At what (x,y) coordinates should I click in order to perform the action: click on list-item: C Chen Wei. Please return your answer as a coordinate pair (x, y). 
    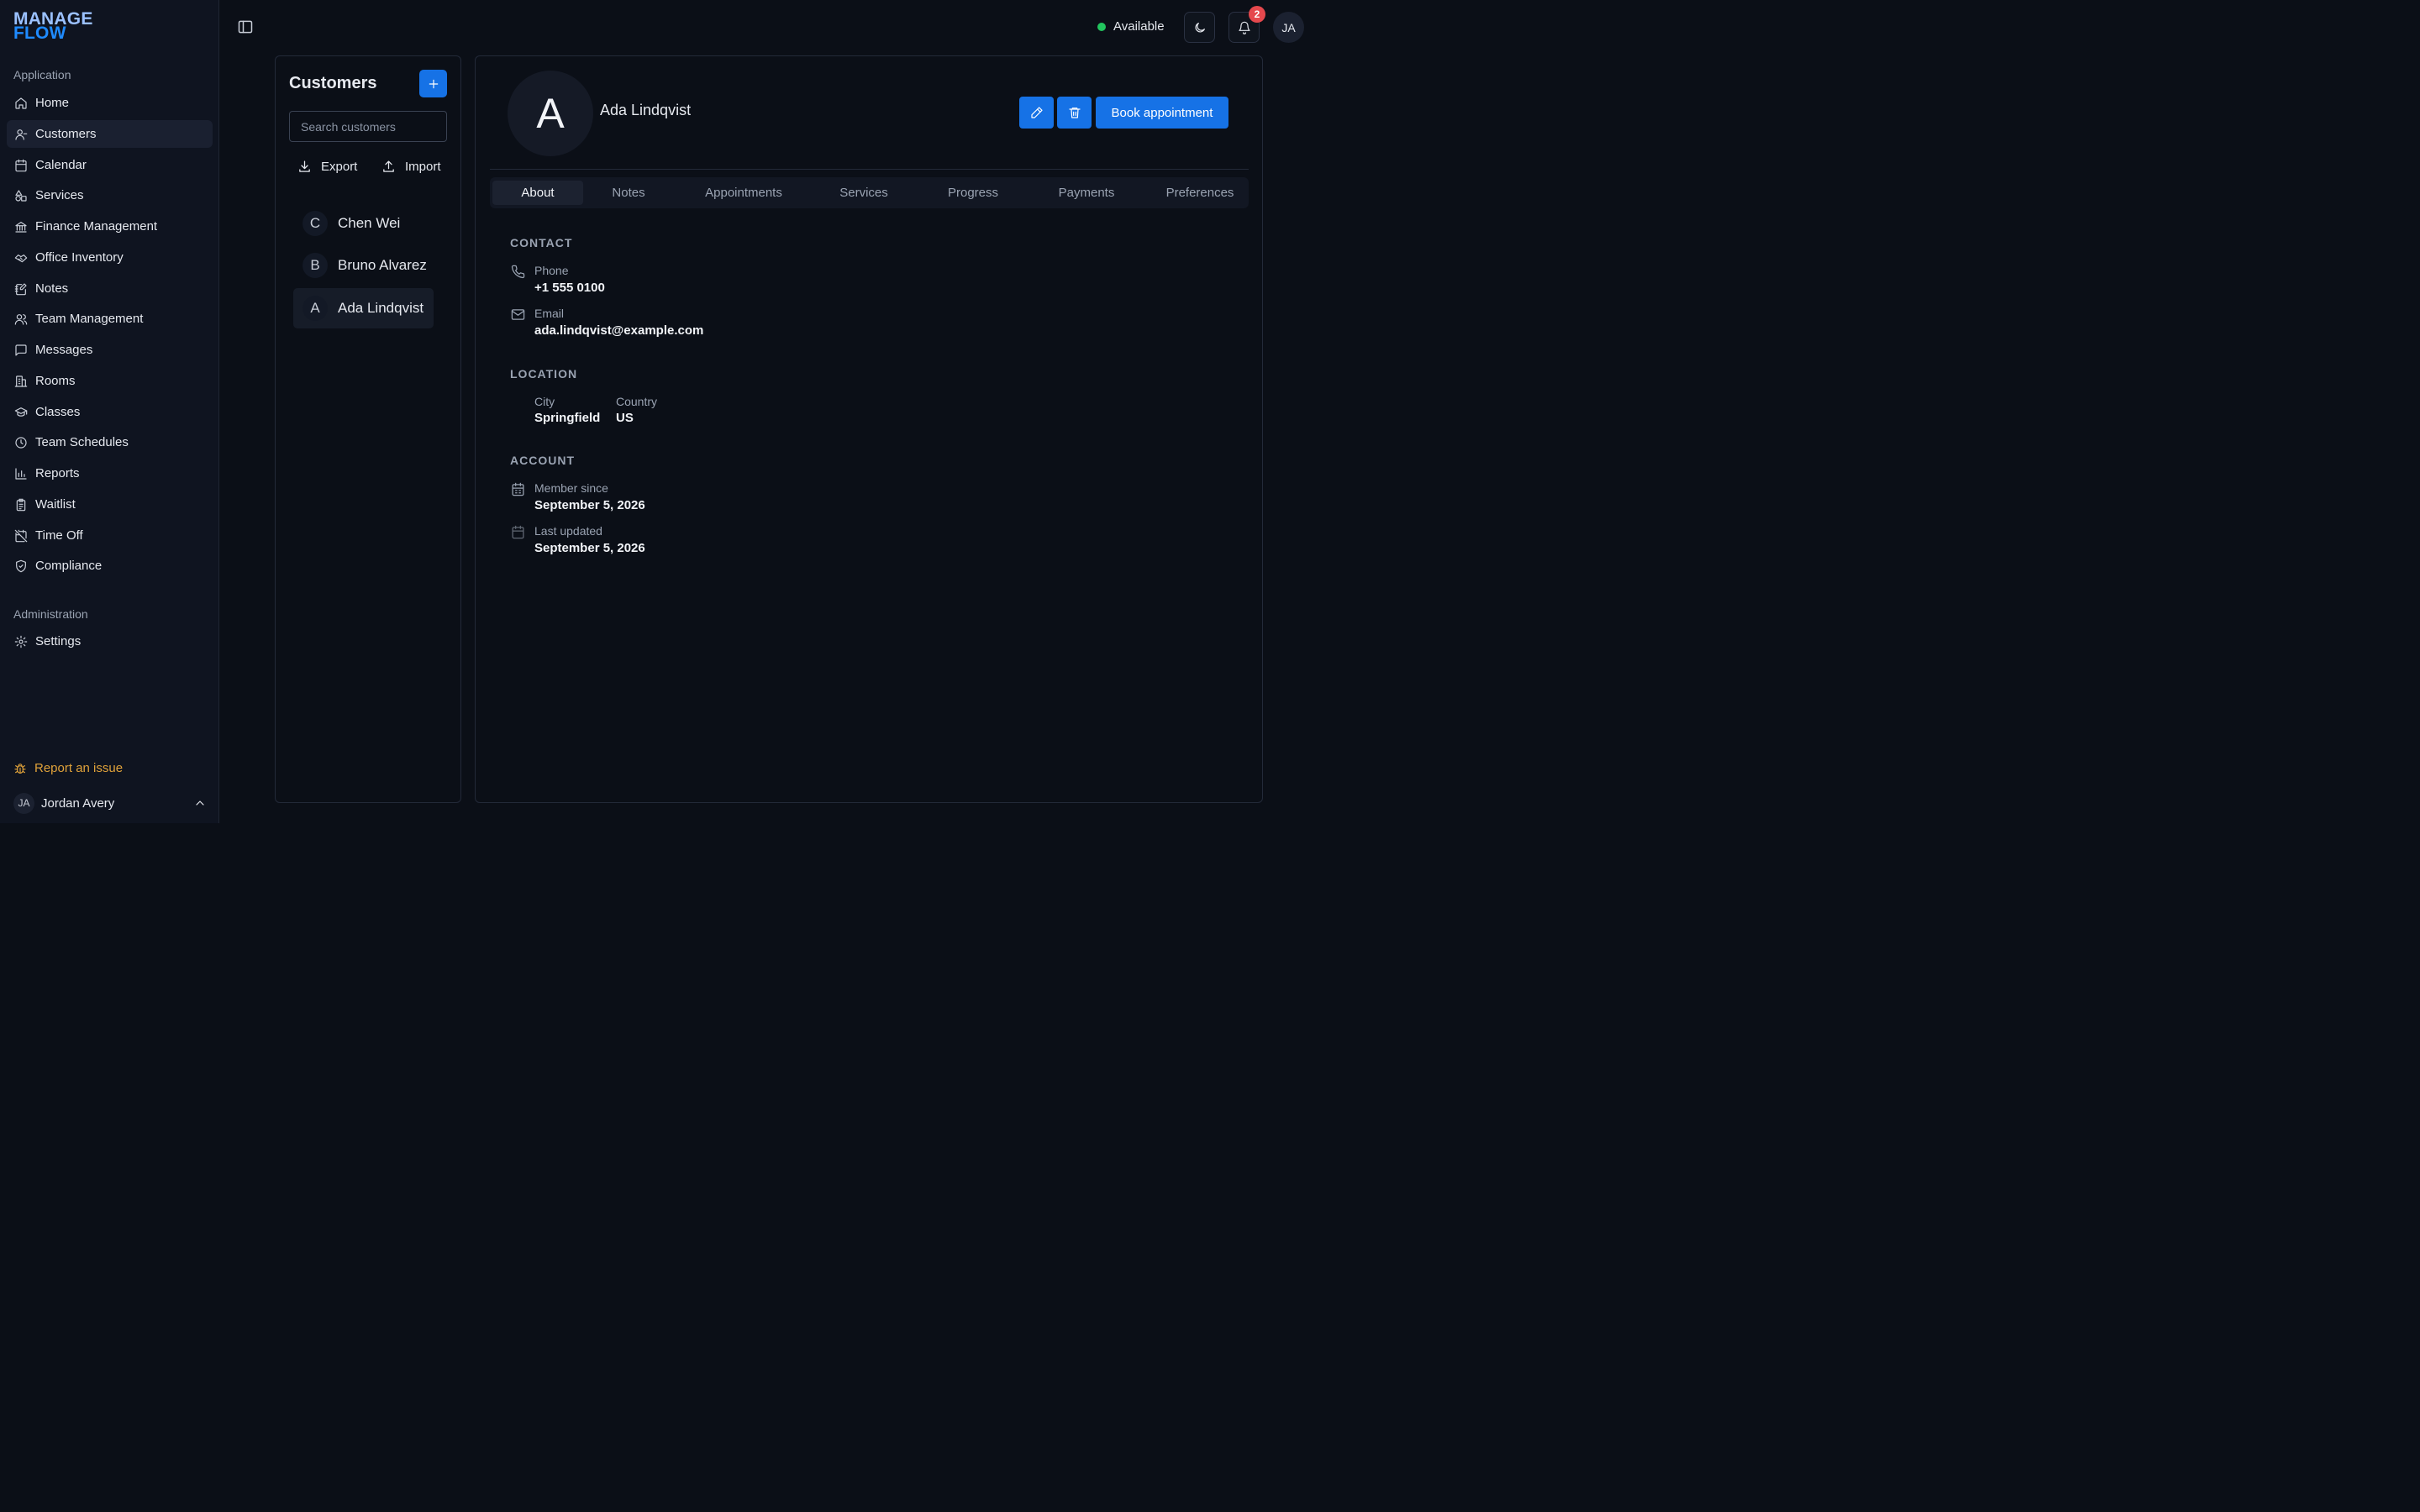
    Looking at the image, I should click on (363, 223).